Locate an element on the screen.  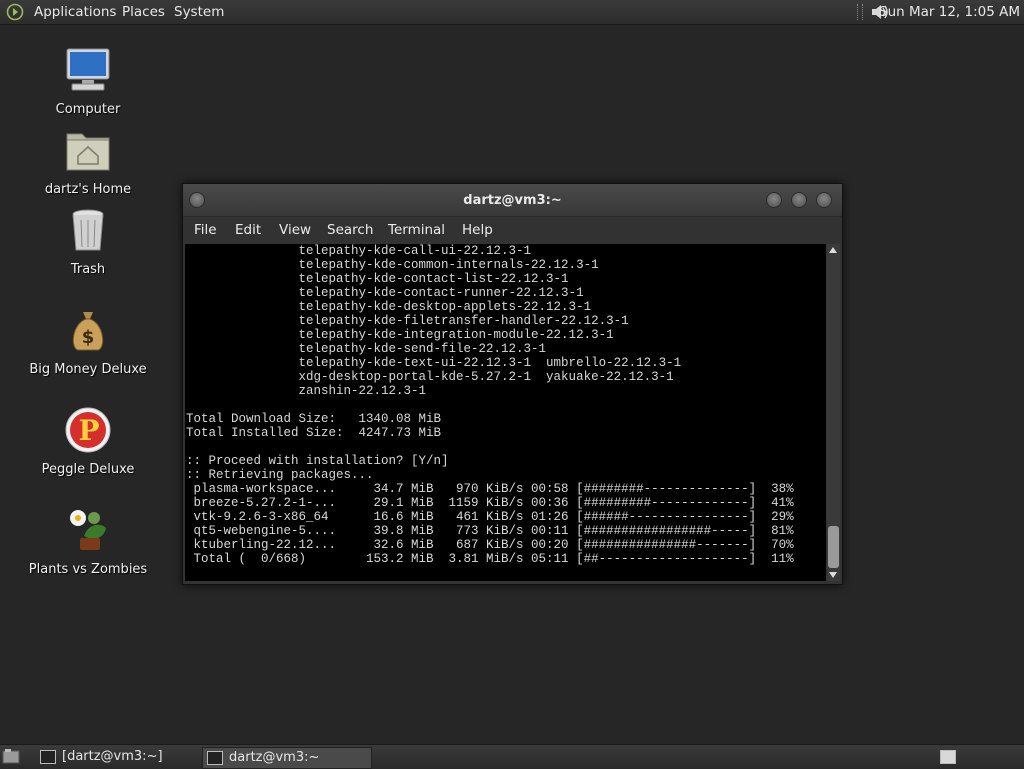
workspace-switcher is located at coordinates (948, 757).